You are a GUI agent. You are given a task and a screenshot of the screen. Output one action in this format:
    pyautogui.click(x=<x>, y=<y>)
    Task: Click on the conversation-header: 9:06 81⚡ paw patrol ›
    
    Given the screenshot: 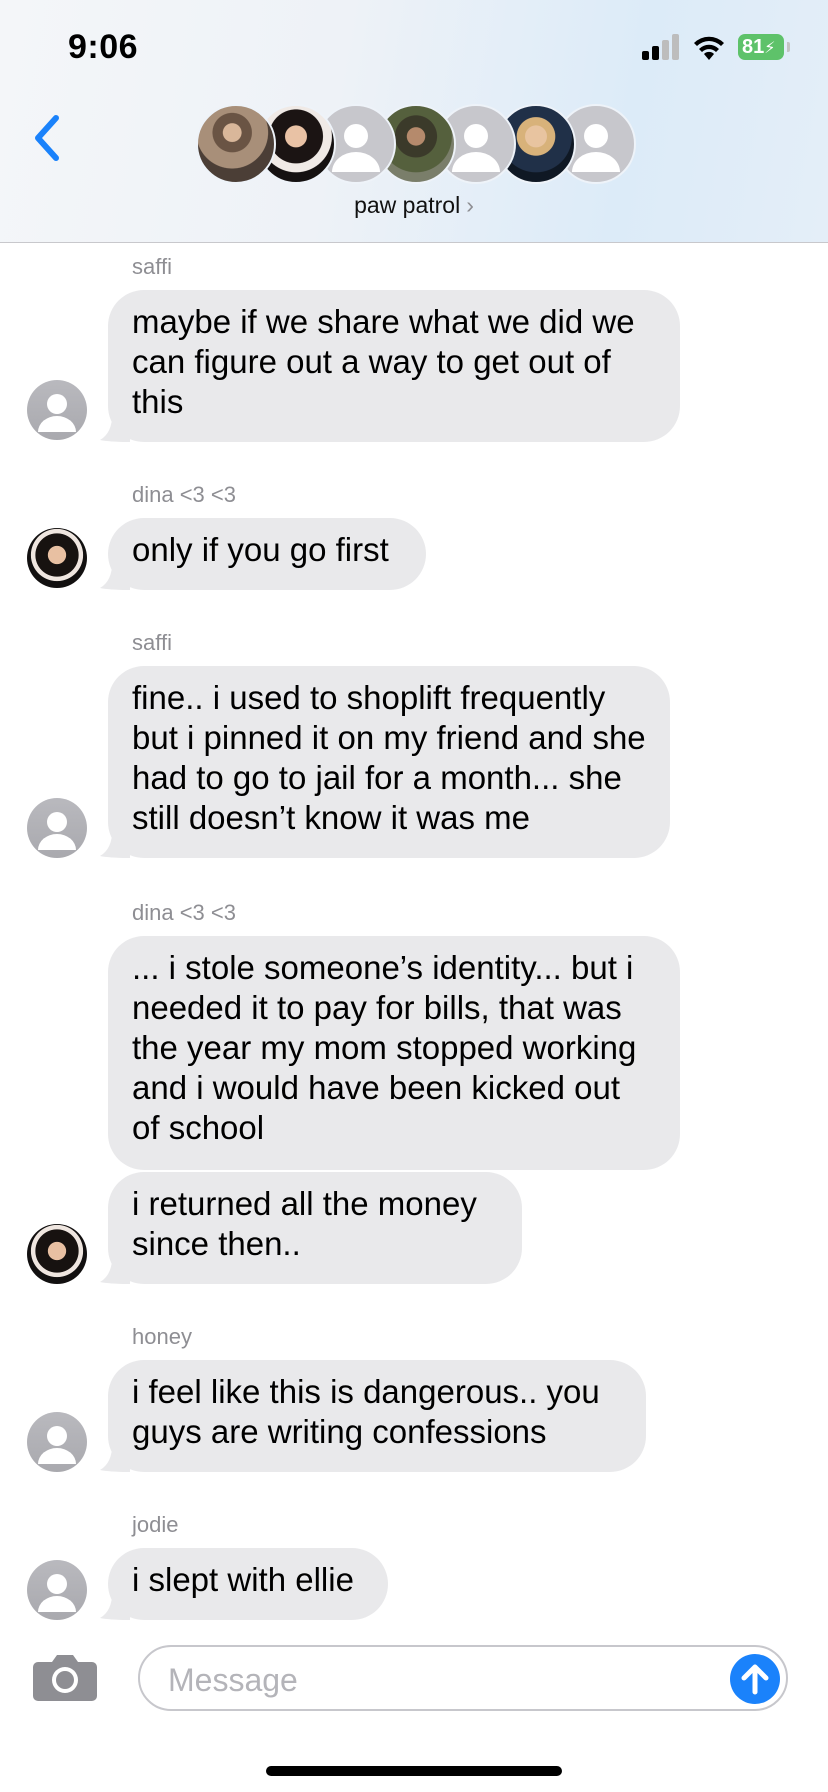 What is the action you would take?
    pyautogui.click(x=414, y=121)
    